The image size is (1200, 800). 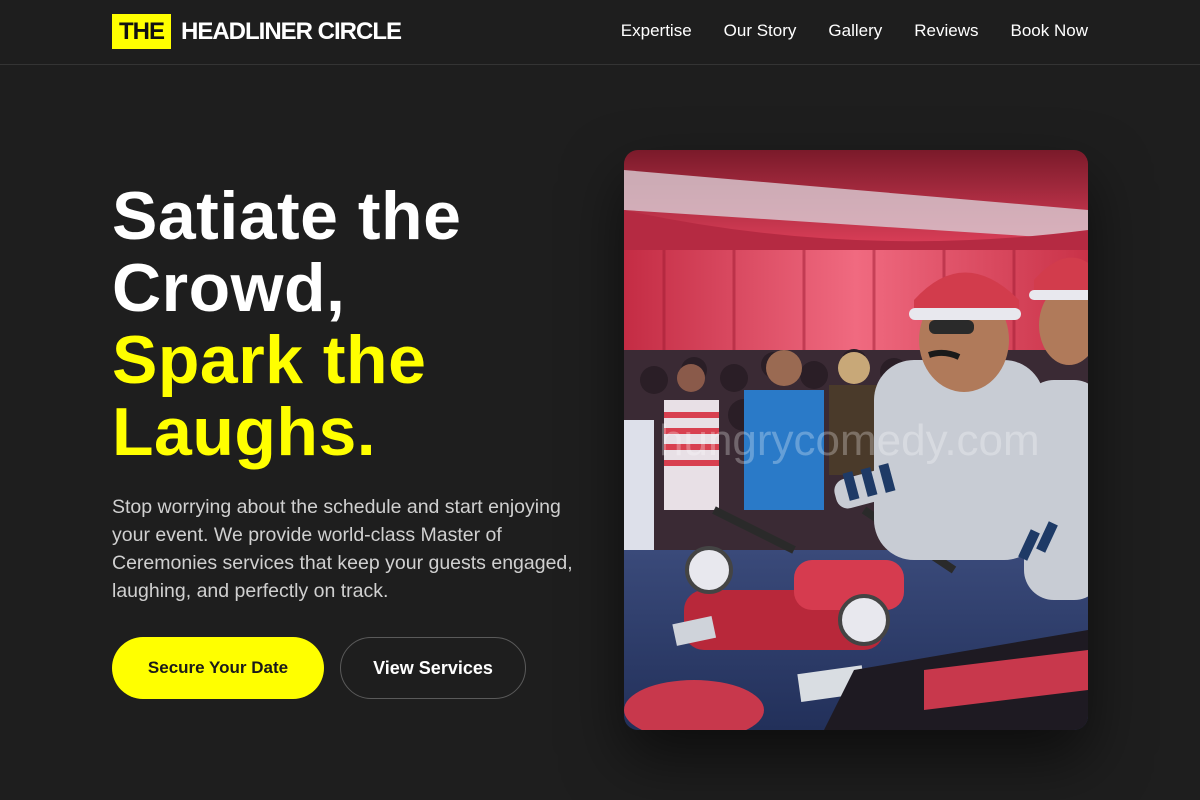 I want to click on headline-line-3: Spark the, so click(x=269, y=360).